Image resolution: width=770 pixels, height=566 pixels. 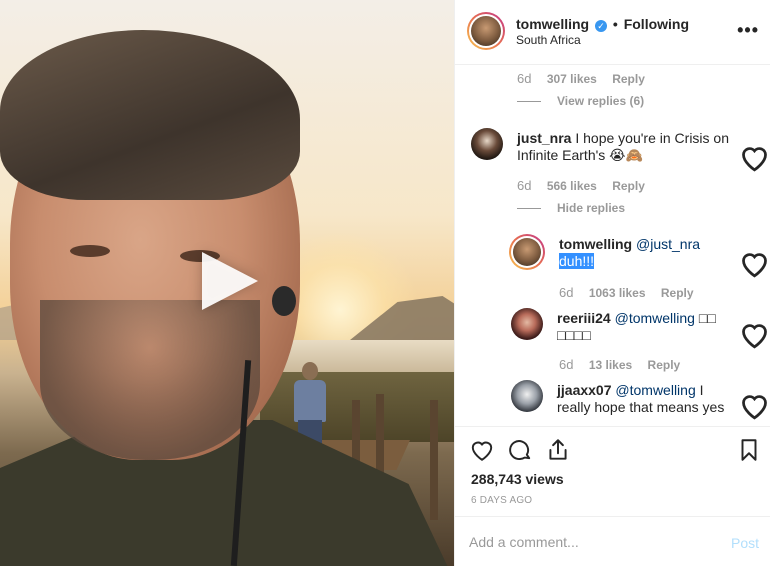 What do you see at coordinates (501, 500) in the screenshot?
I see `post-timestamp: 6 DAYS AGO` at bounding box center [501, 500].